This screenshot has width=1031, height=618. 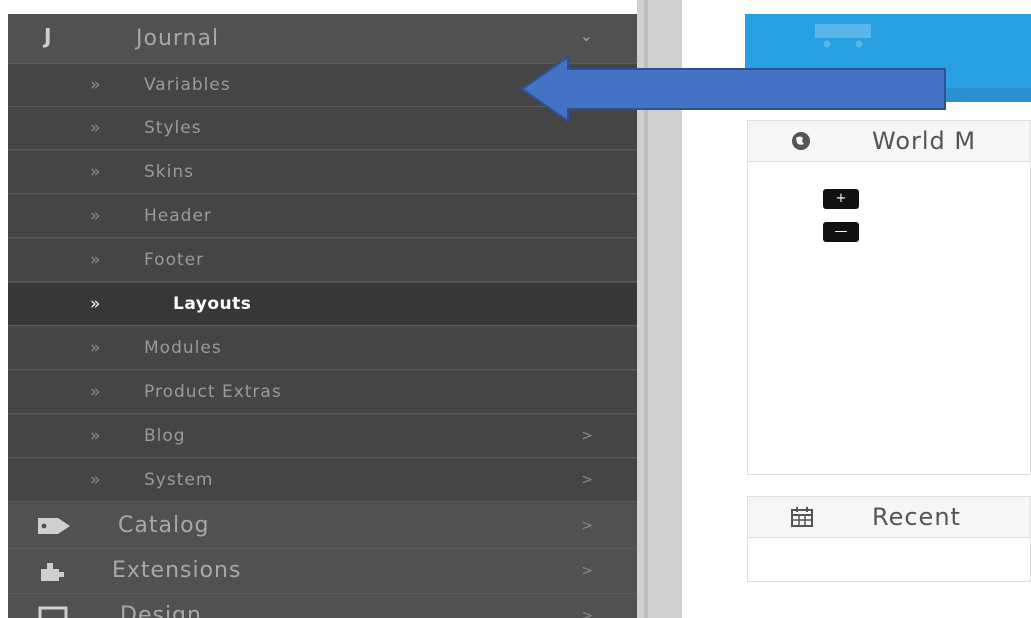 I want to click on recent-activity-panel: Recent, so click(x=889, y=539).